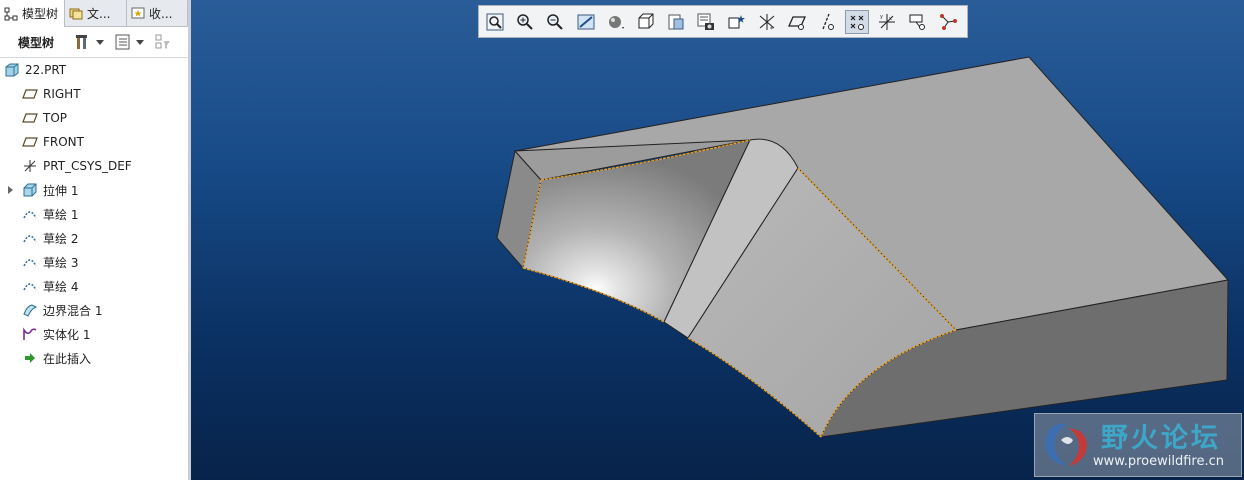 This screenshot has height=480, width=1244. Describe the element at coordinates (67, 334) in the screenshot. I see `tree-item-label: 实体化 1` at that location.